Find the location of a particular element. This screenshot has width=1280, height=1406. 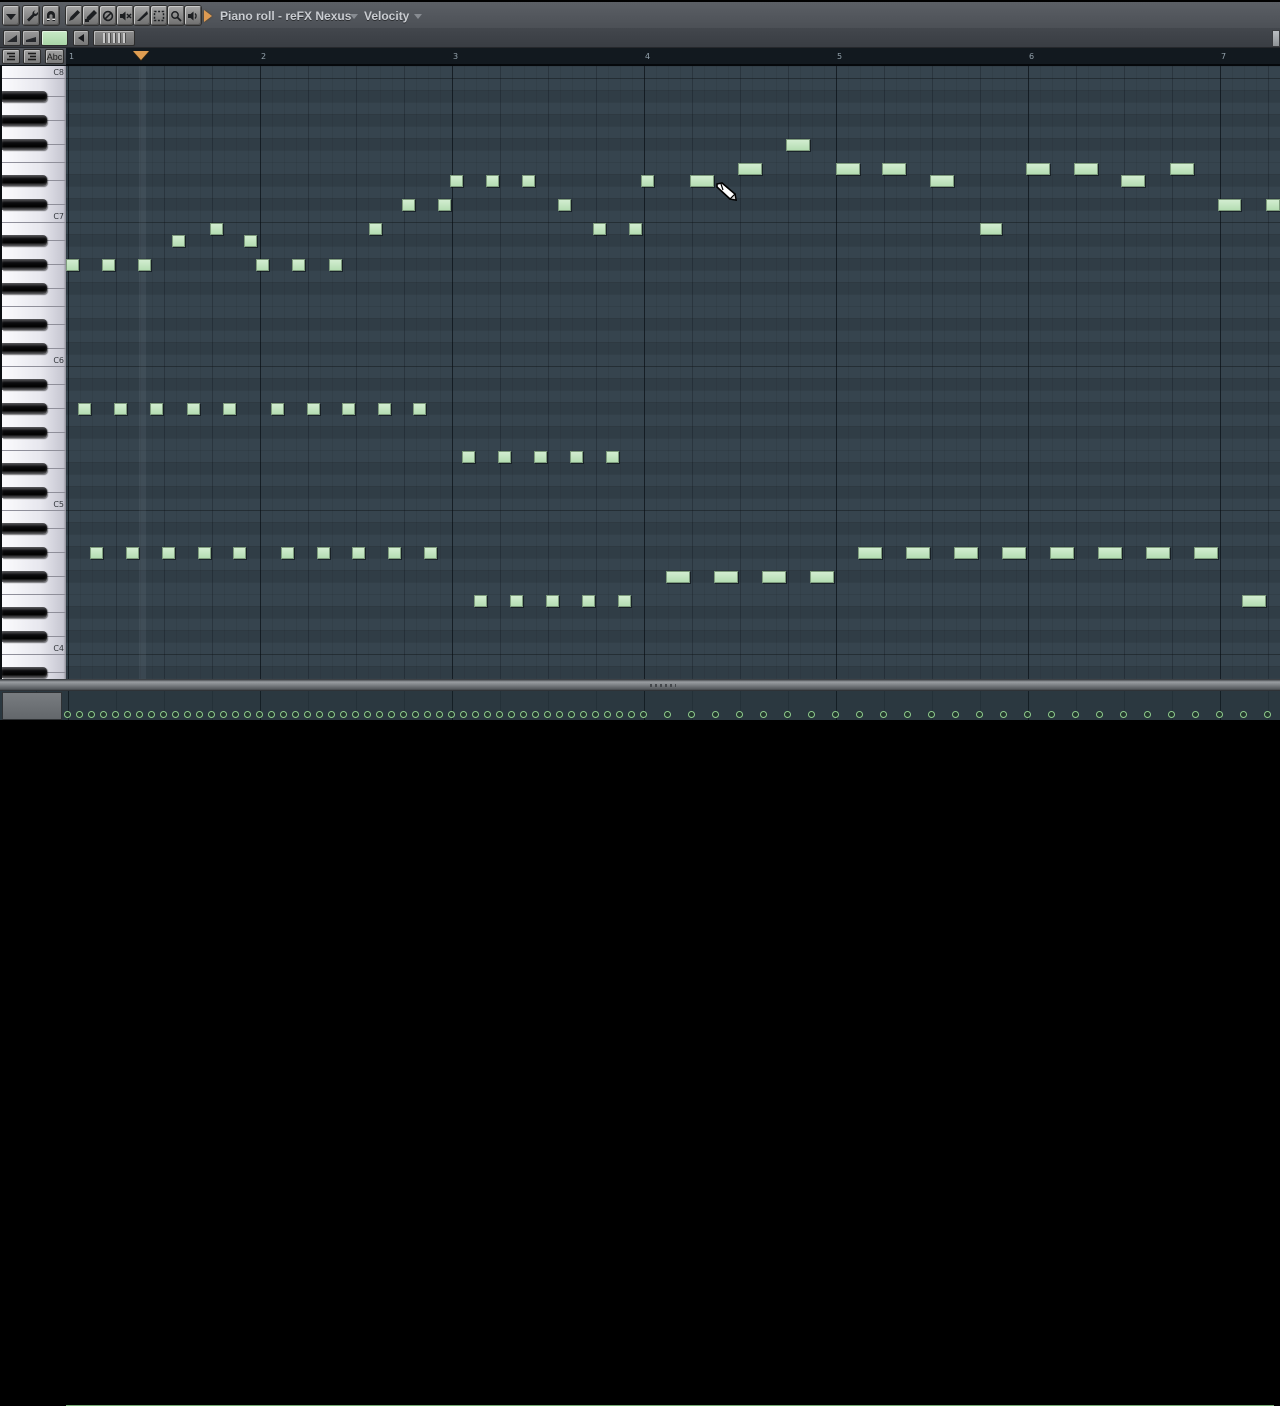

note-color-swatch is located at coordinates (54, 38).